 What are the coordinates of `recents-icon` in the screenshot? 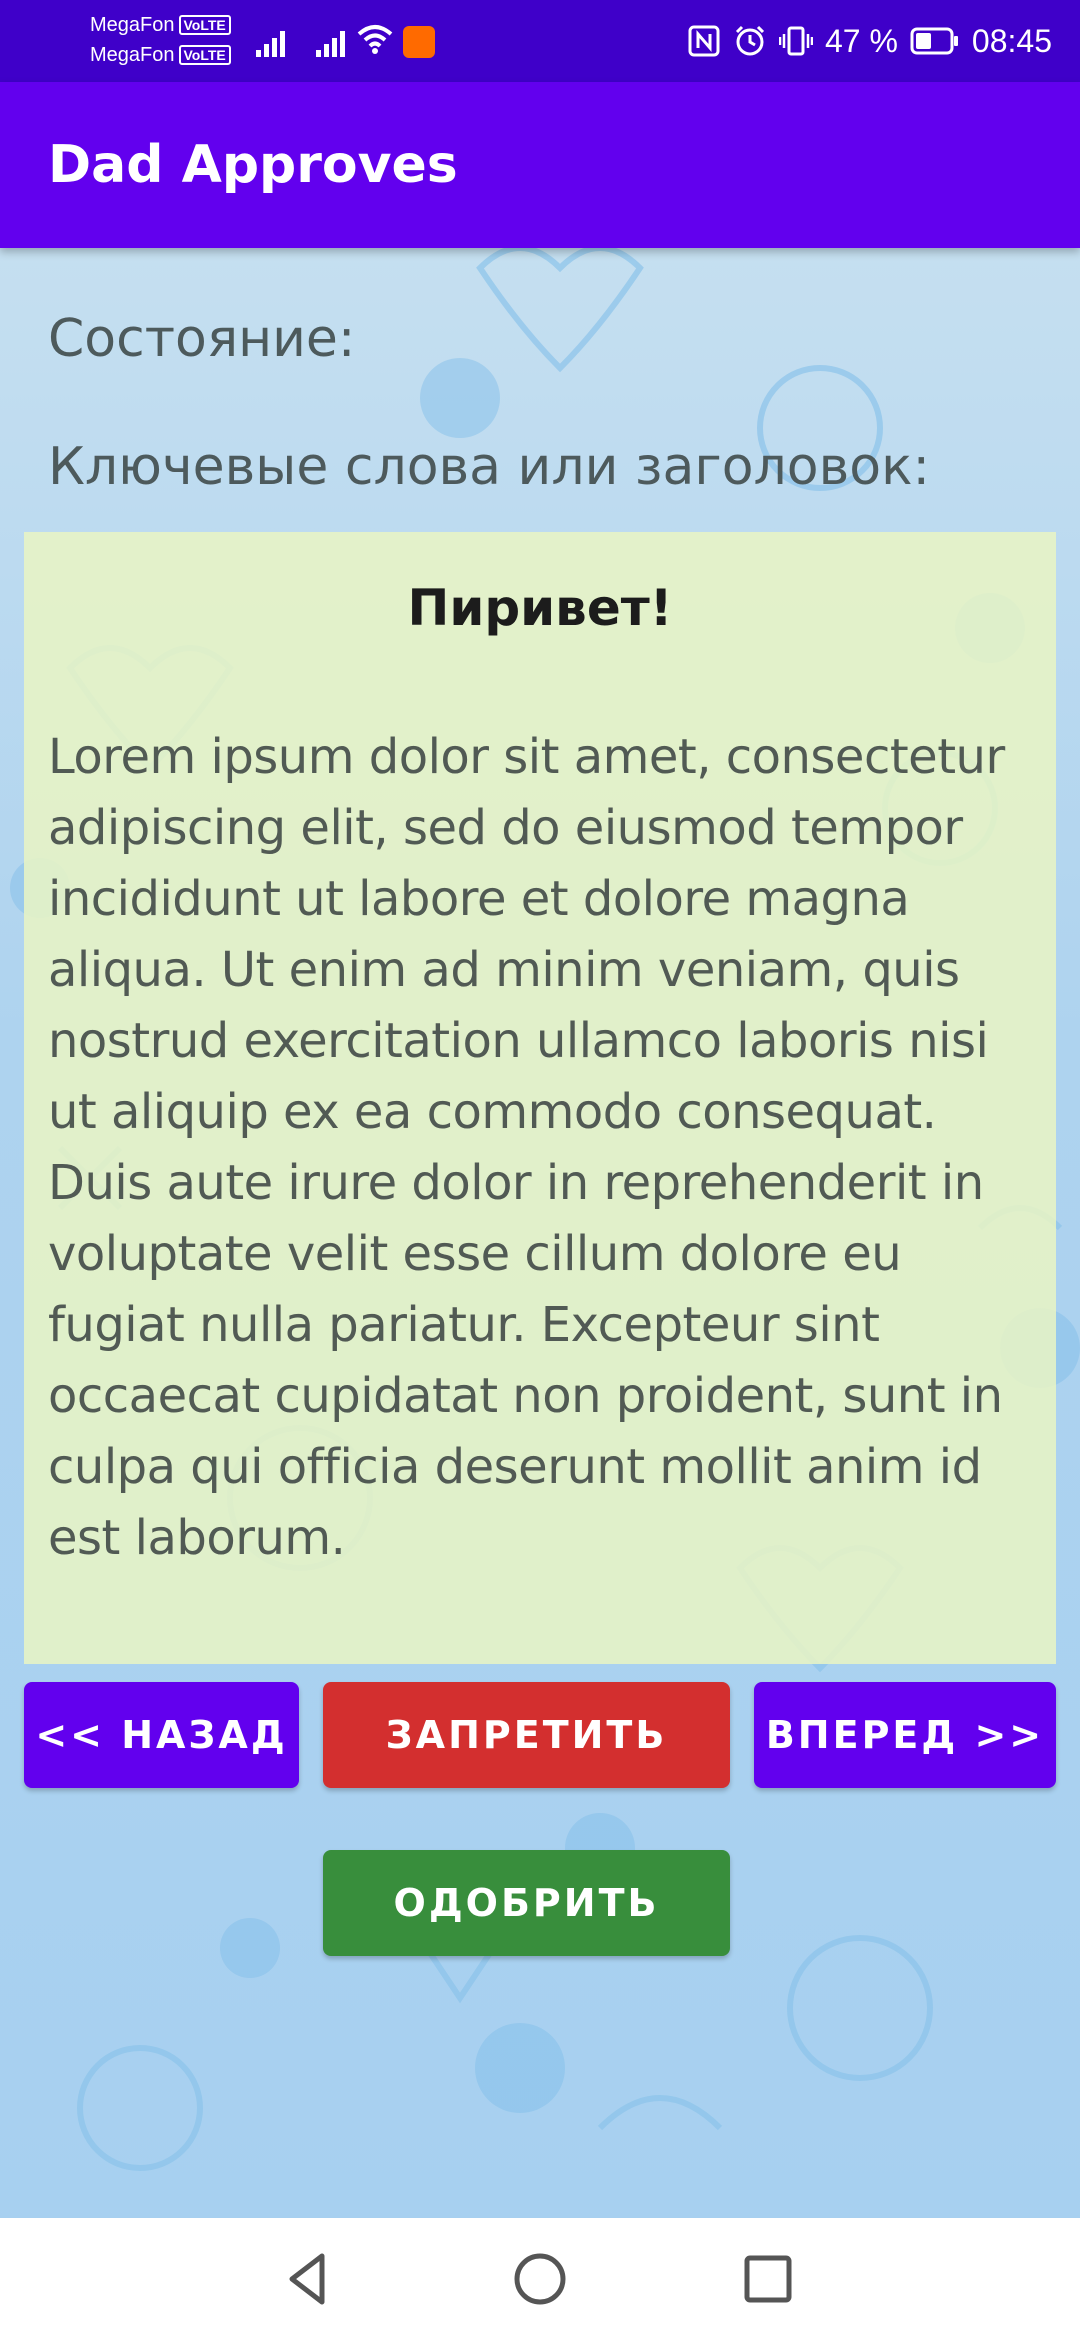 It's located at (768, 2279).